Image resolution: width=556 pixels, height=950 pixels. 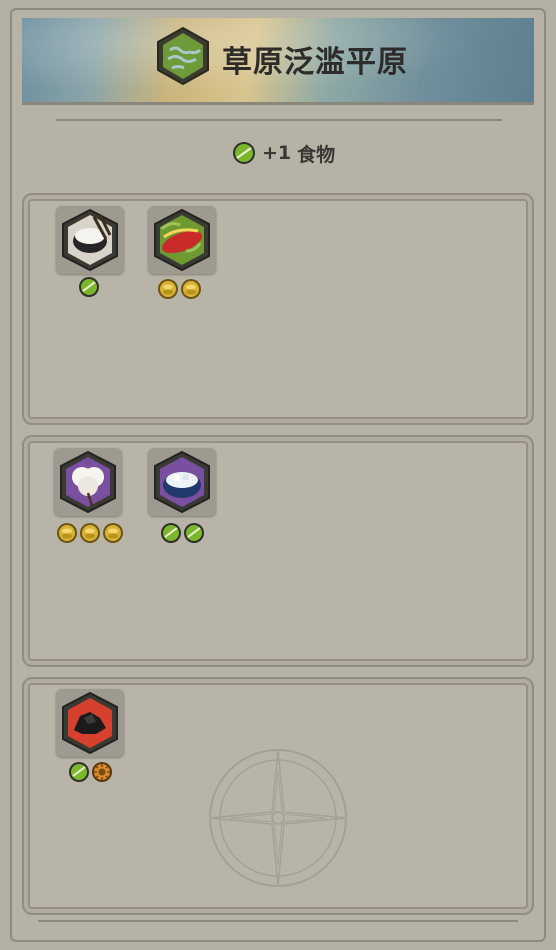 I want to click on compass-rose-icon, so click(x=278, y=818).